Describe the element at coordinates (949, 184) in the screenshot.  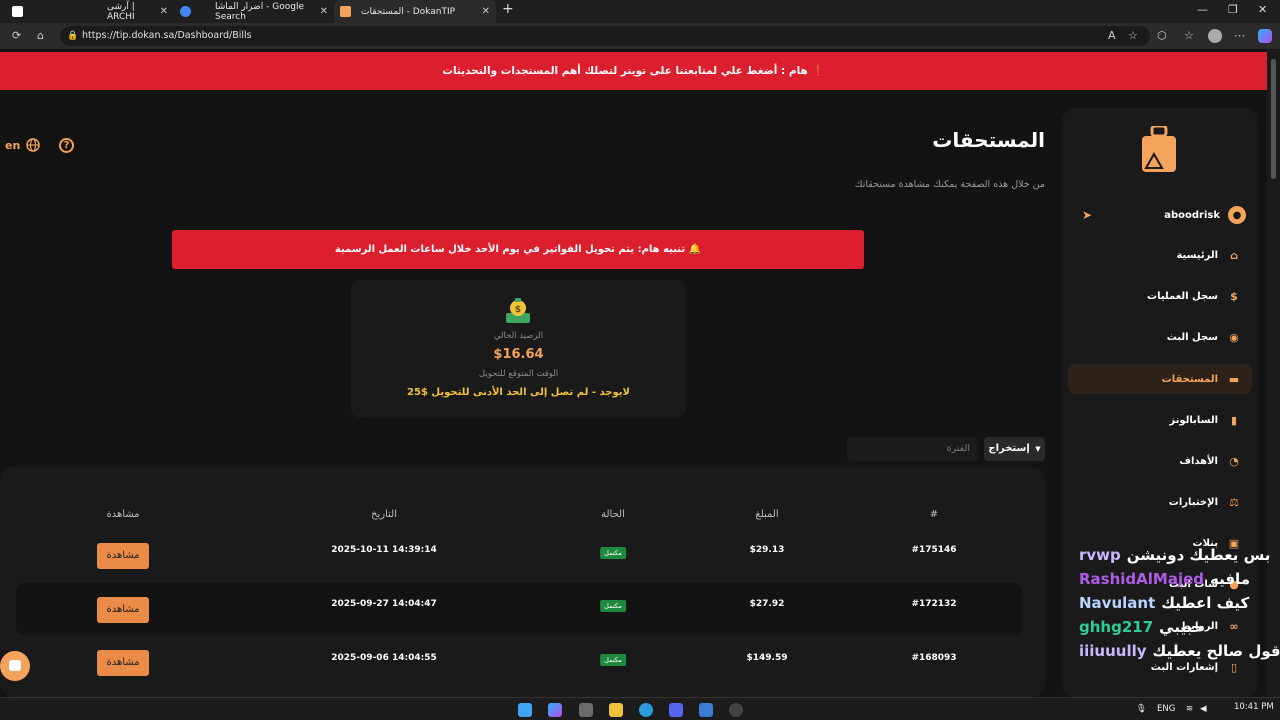
I see `page-subtitle: من خلال هذه الصفحة يمكنك مشاهدة مستحقاتك` at that location.